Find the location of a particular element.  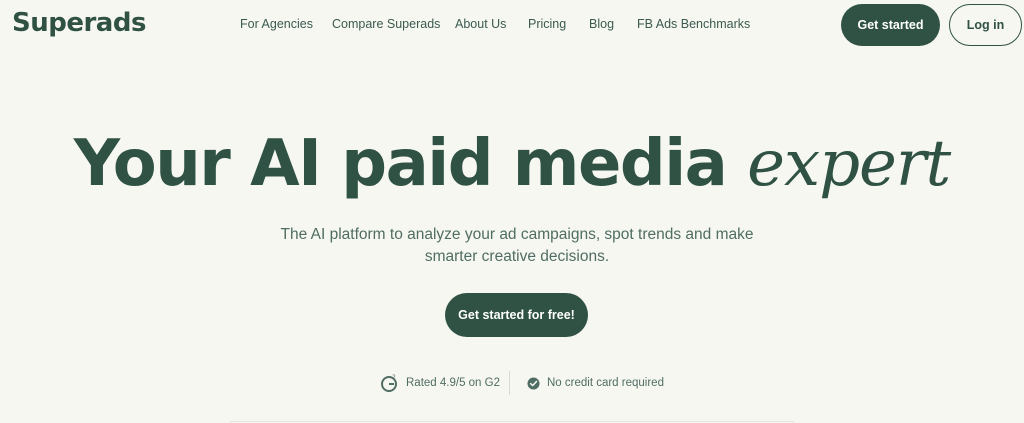

nav-link-blog: Blog is located at coordinates (601, 24).